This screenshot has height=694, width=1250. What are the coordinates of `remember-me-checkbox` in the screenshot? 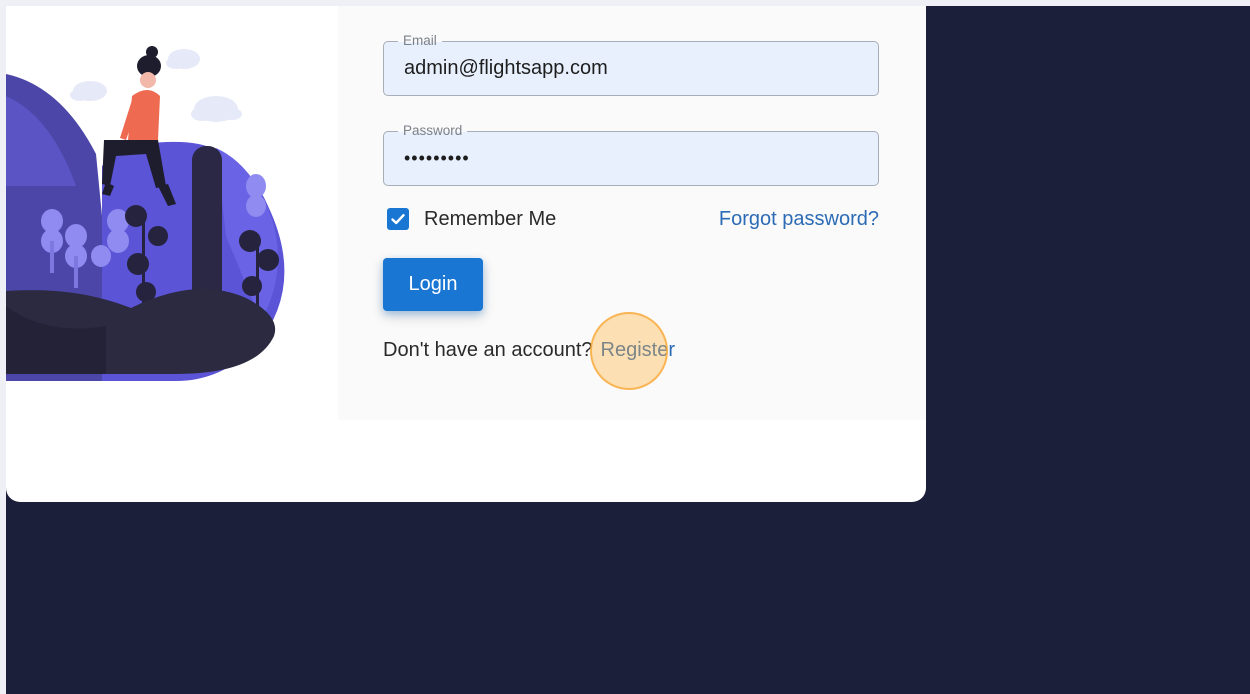 It's located at (398, 219).